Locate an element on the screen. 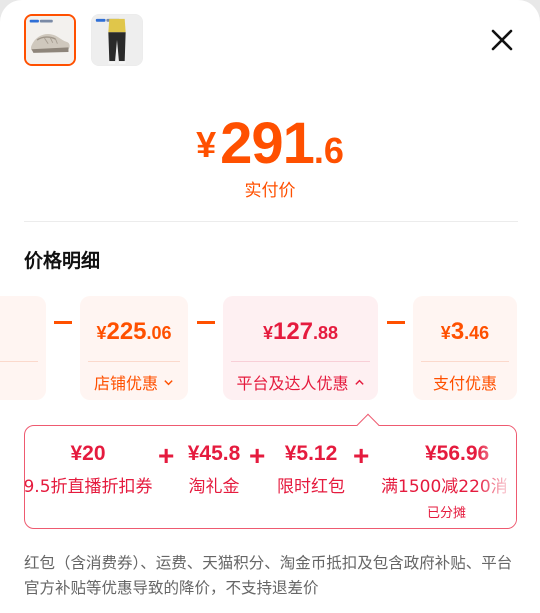 The width and height of the screenshot is (540, 613). platform-discount-toggle: 平台及达人优惠 is located at coordinates (300, 382).